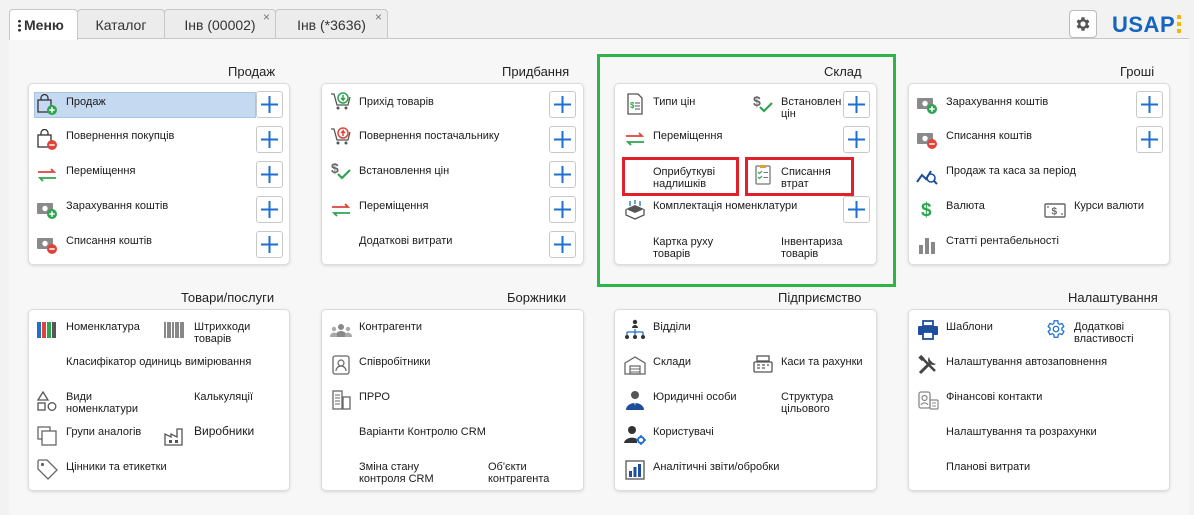 This screenshot has width=1194, height=515. I want to click on menu-item-prro: ПРРО, so click(374, 397).